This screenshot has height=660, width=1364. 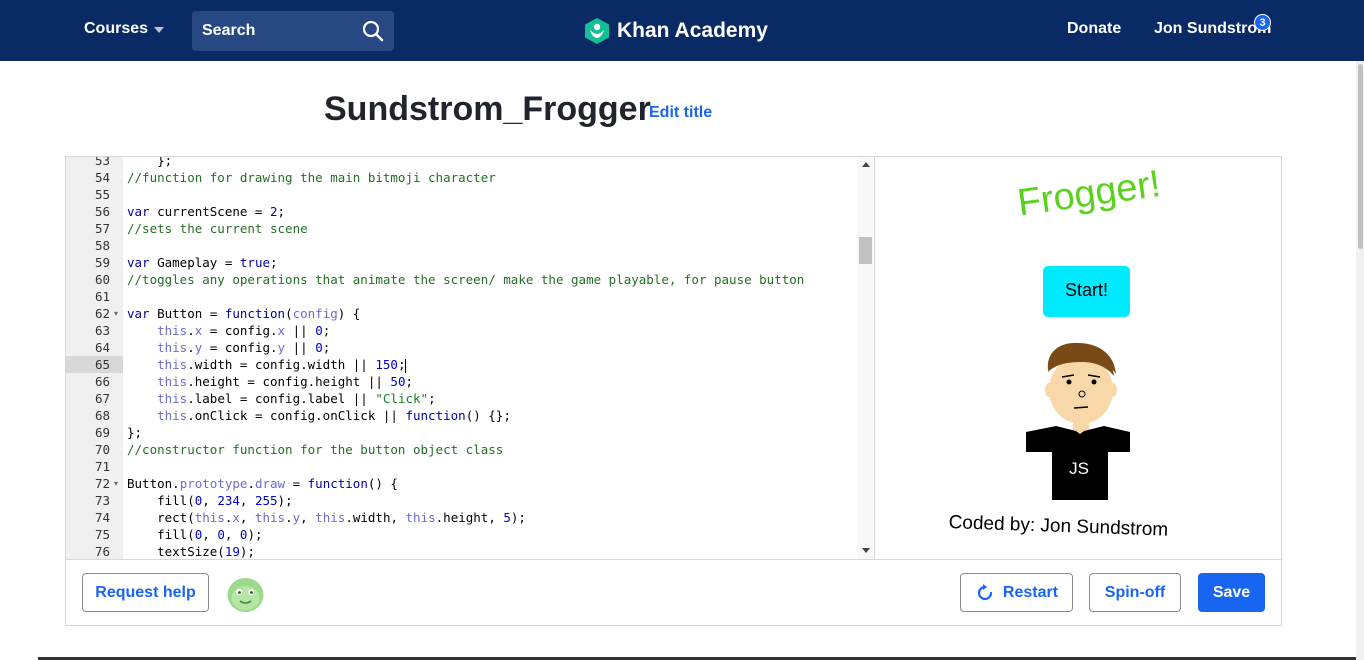 What do you see at coordinates (102, 415) in the screenshot?
I see `line-number: 68` at bounding box center [102, 415].